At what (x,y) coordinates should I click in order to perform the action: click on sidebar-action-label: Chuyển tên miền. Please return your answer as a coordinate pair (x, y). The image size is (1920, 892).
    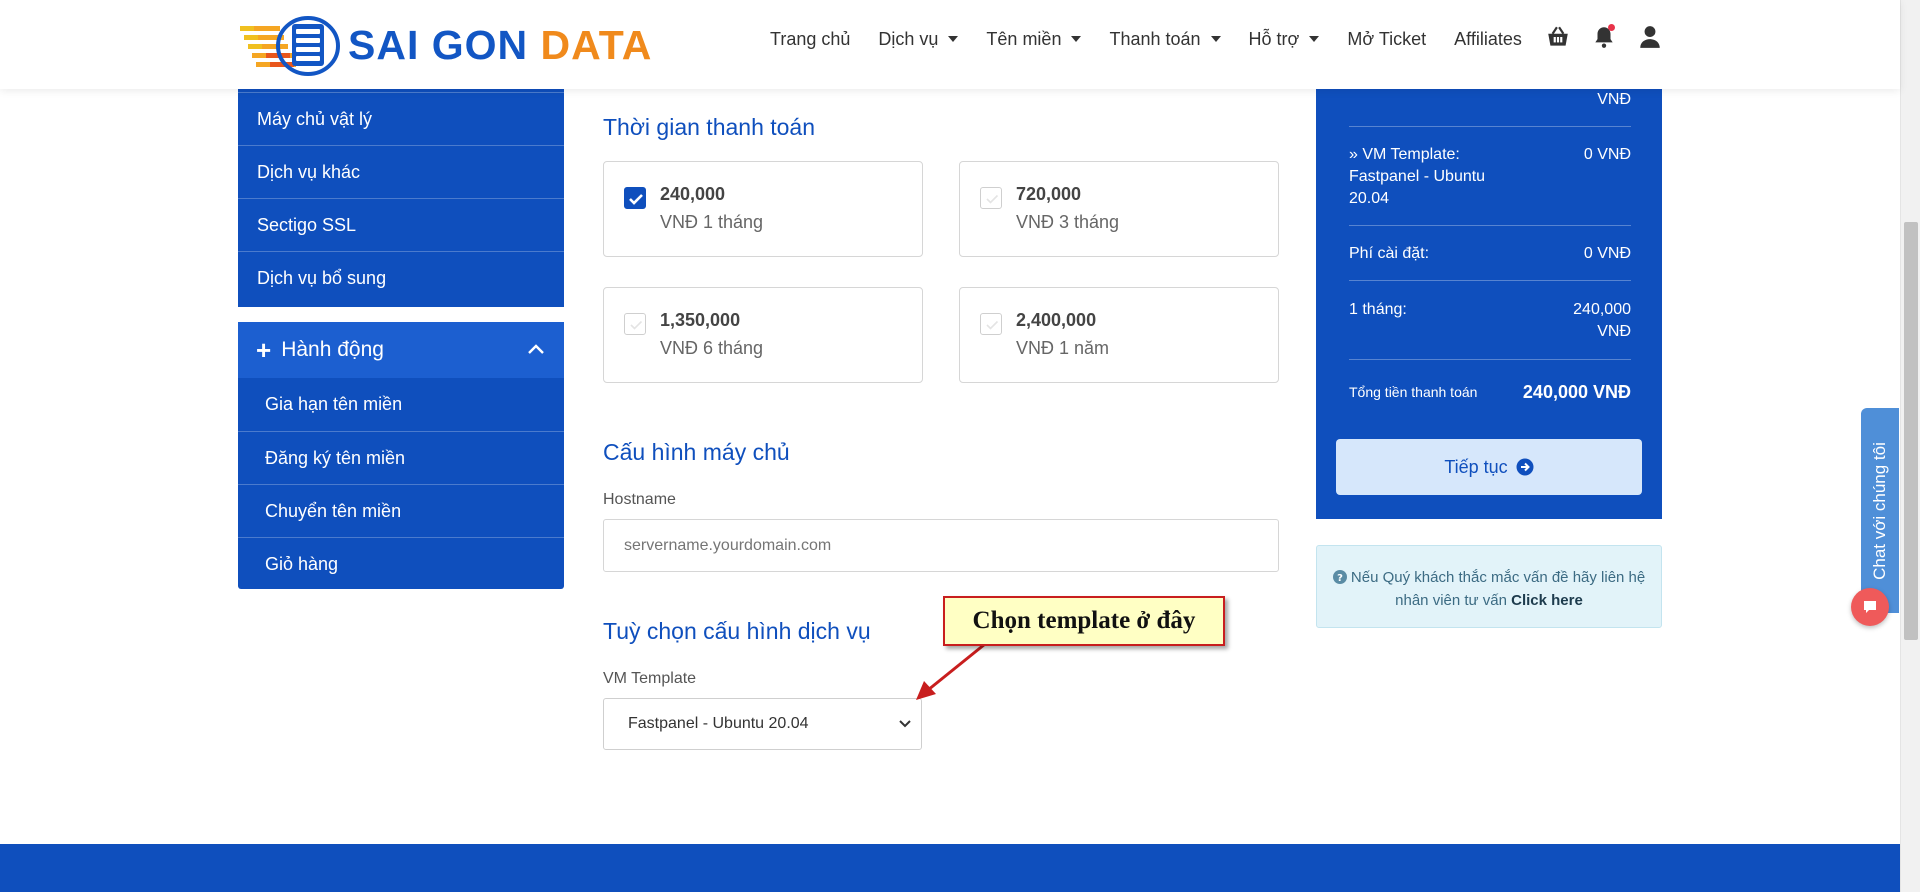
    Looking at the image, I should click on (333, 510).